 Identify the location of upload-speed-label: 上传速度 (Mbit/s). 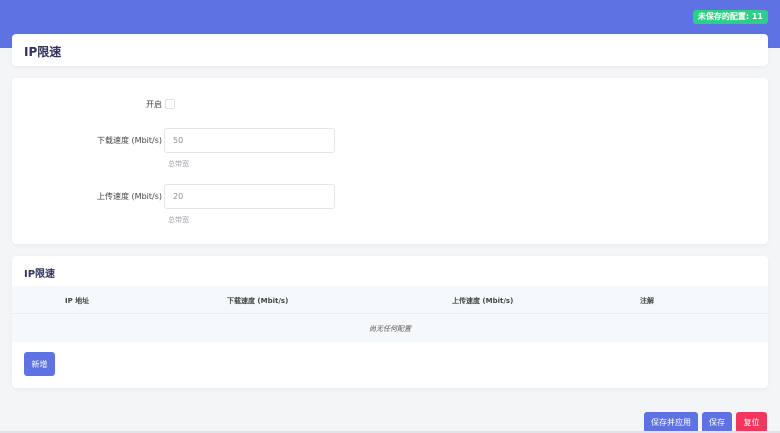
(129, 196).